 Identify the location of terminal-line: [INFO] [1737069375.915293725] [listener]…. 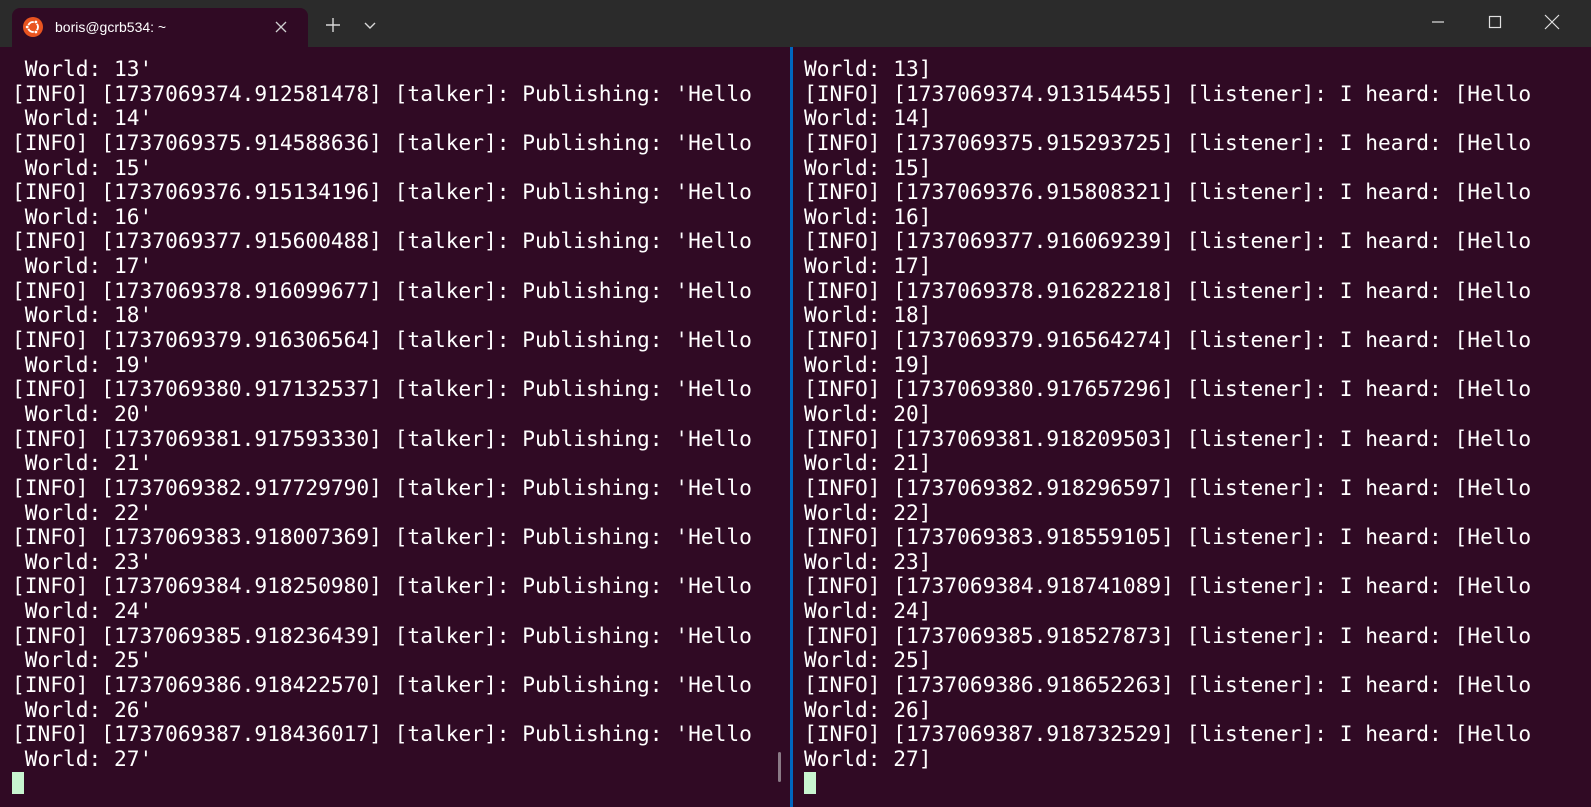
(1168, 142).